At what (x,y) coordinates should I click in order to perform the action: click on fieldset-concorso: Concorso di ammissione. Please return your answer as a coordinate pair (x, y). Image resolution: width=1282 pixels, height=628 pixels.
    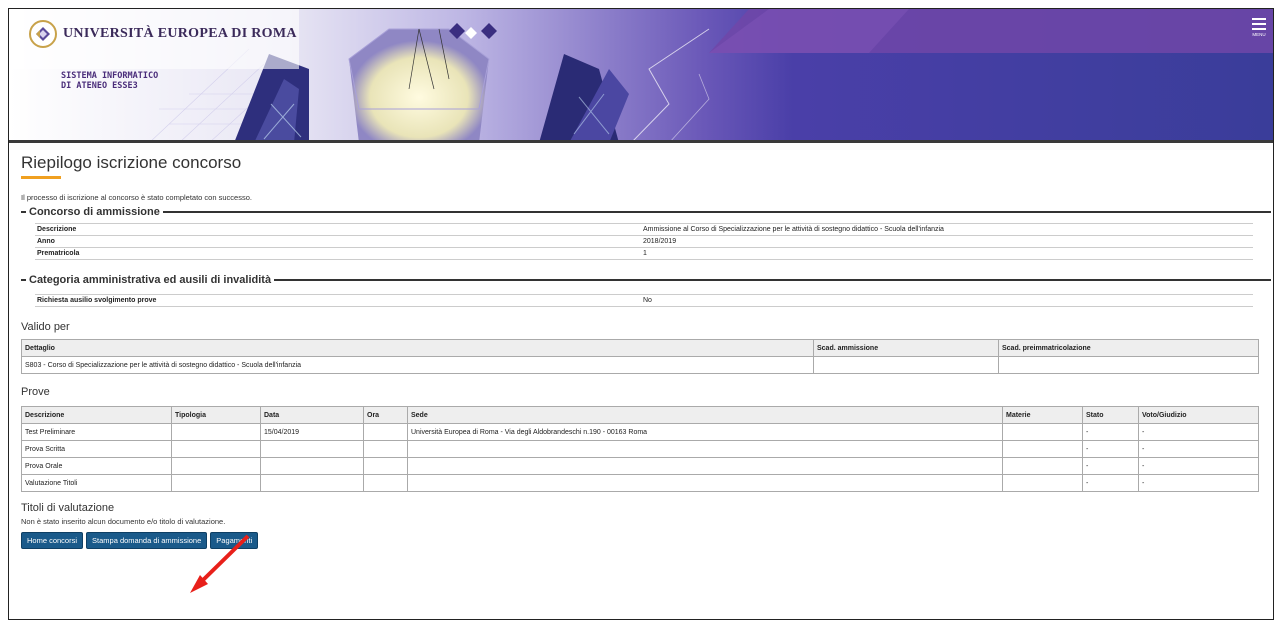
    Looking at the image, I should click on (646, 212).